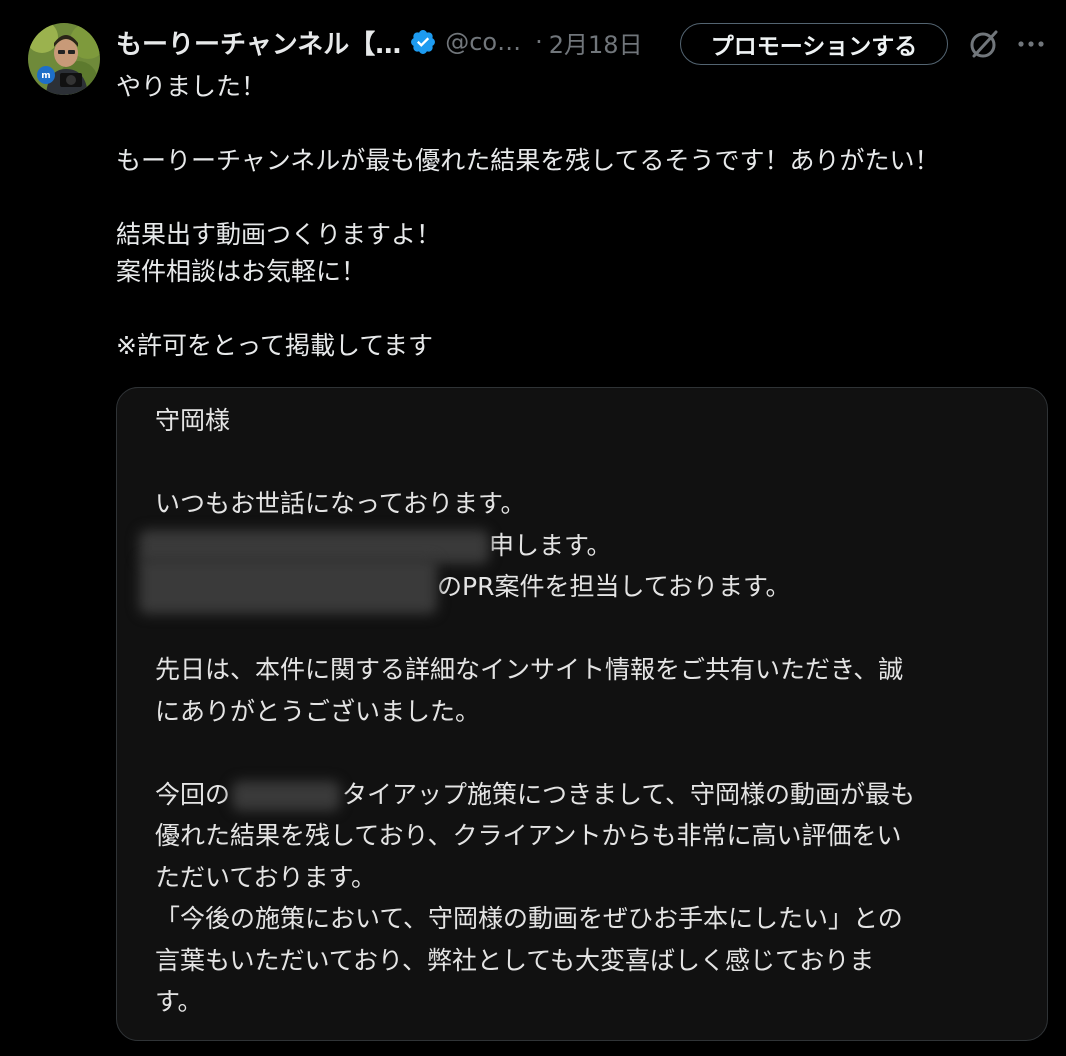 The height and width of the screenshot is (1056, 1066). I want to click on email-name-suffix: 申します。, so click(550, 545).